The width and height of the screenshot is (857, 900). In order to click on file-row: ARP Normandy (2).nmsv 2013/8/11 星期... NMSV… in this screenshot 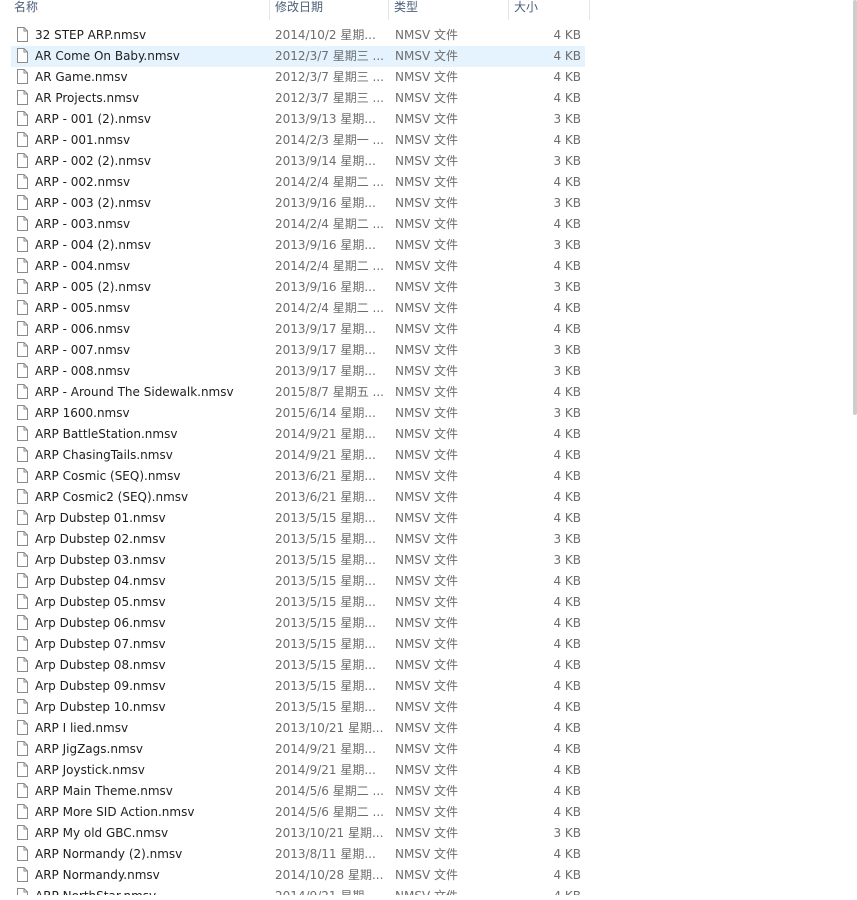, I will do `click(298, 854)`.